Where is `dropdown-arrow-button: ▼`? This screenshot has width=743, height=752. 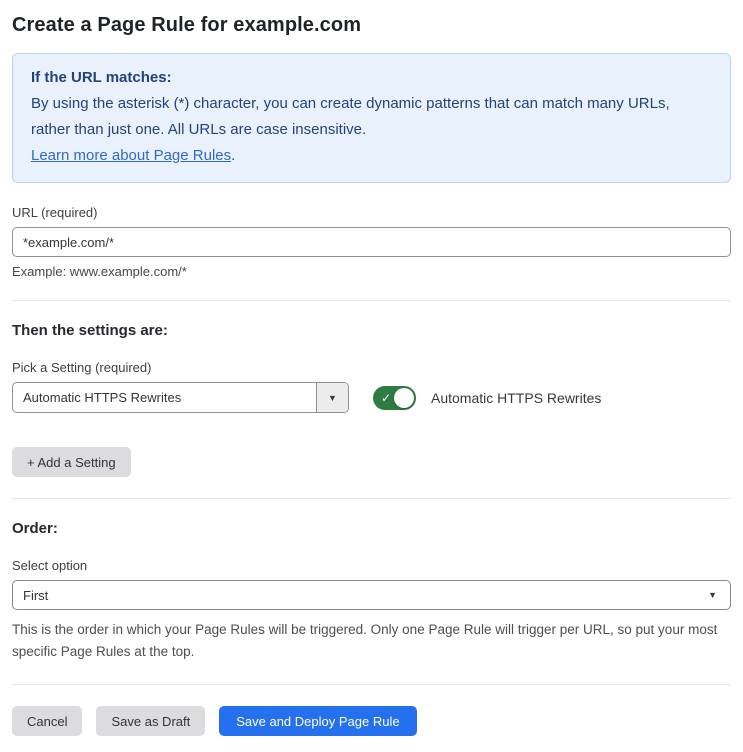
dropdown-arrow-button: ▼ is located at coordinates (332, 397).